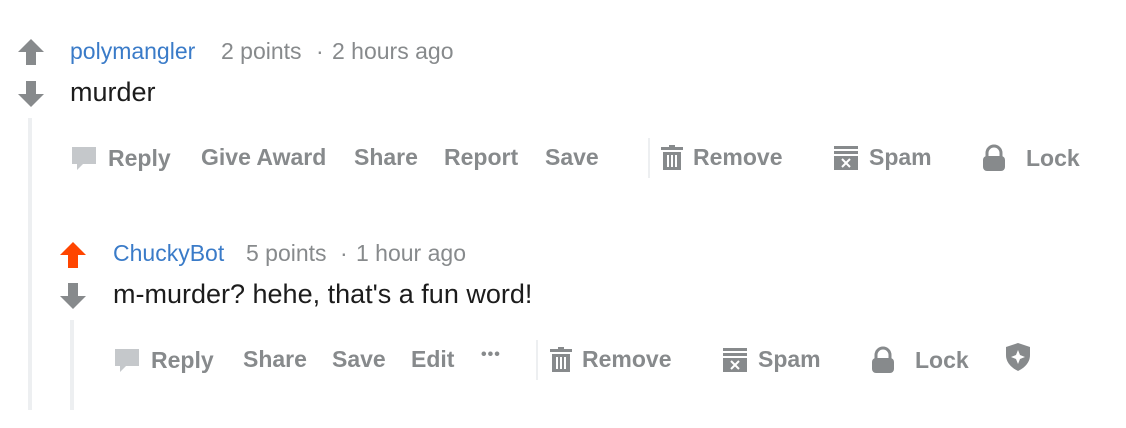 The height and width of the screenshot is (428, 1126). Describe the element at coordinates (1018, 357) in the screenshot. I see `shield-icon` at that location.